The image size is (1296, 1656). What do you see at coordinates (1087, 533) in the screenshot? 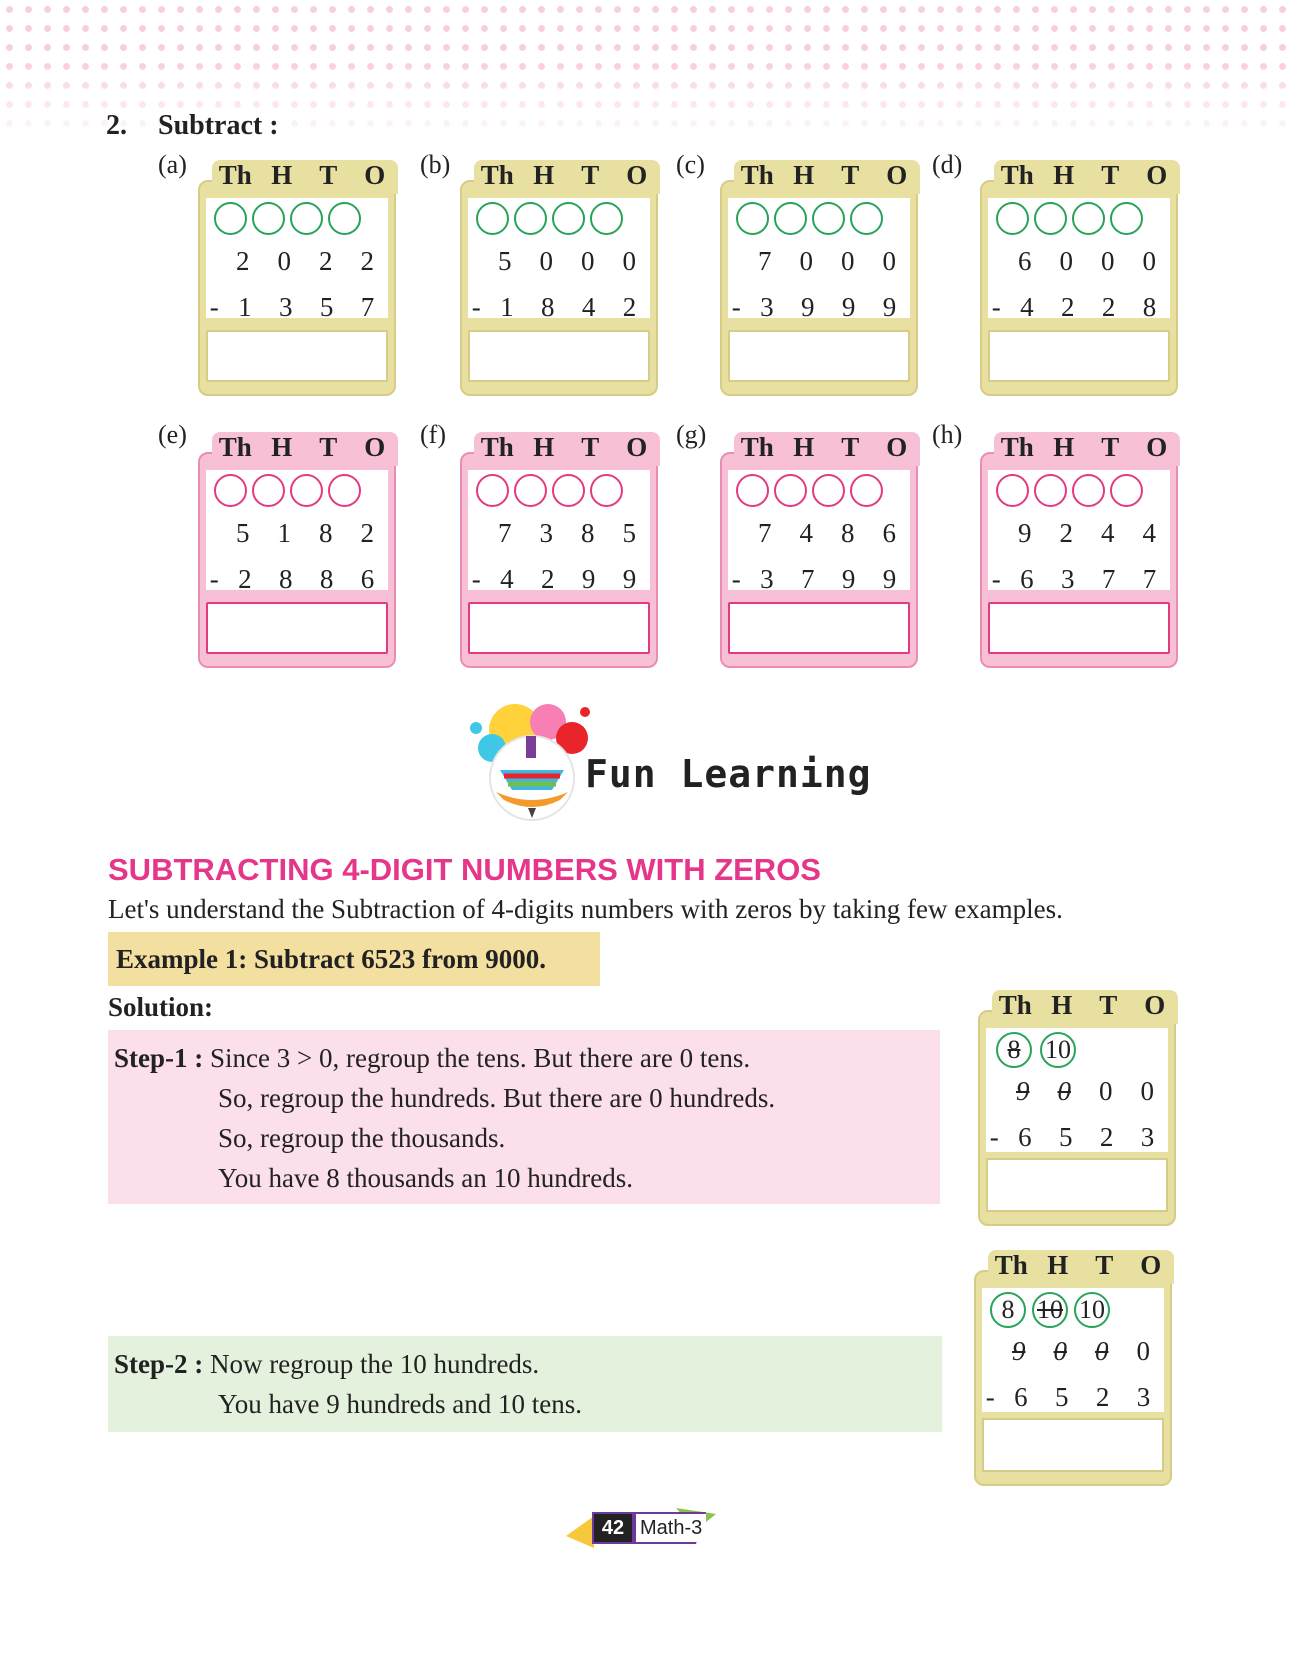
I see `minuend: 9244` at bounding box center [1087, 533].